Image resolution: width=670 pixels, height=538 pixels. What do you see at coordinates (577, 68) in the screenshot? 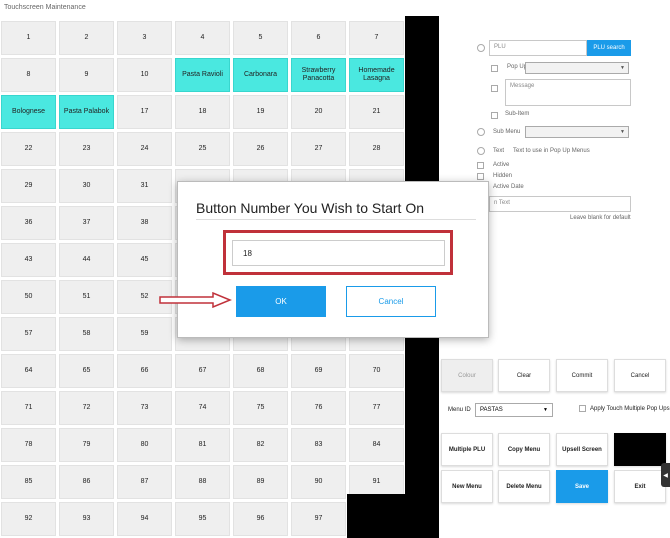
I see `popup-select: ▼` at bounding box center [577, 68].